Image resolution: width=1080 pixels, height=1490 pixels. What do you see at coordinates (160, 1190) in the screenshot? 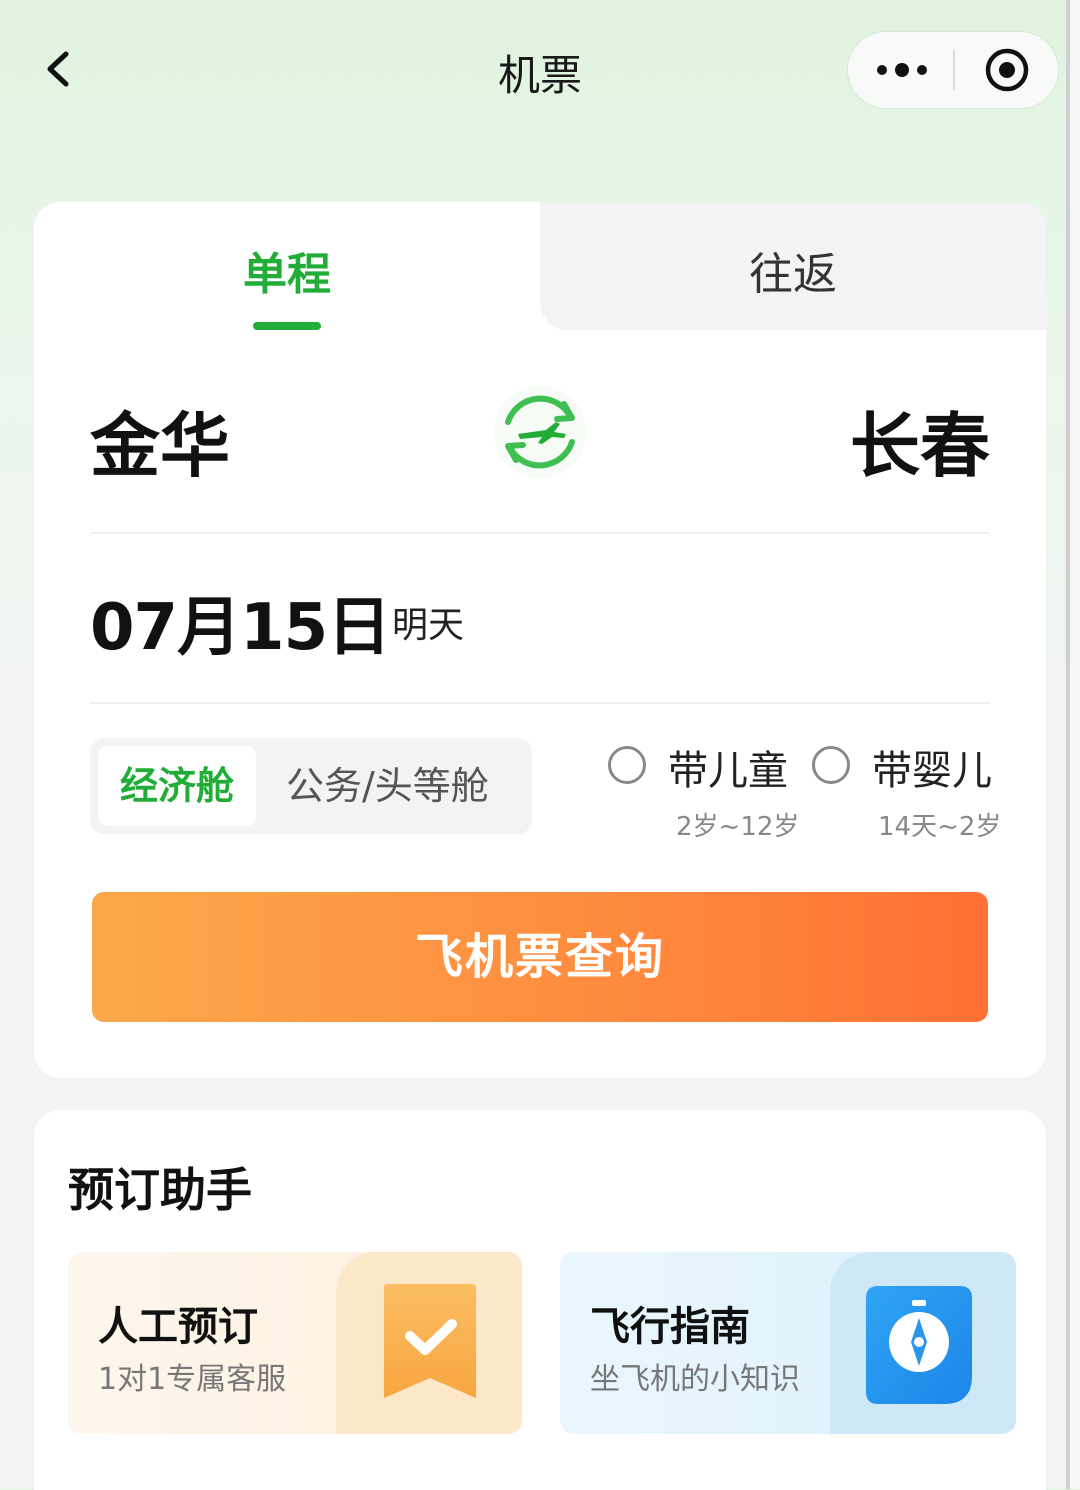
I see `section-title: 预订助手` at bounding box center [160, 1190].